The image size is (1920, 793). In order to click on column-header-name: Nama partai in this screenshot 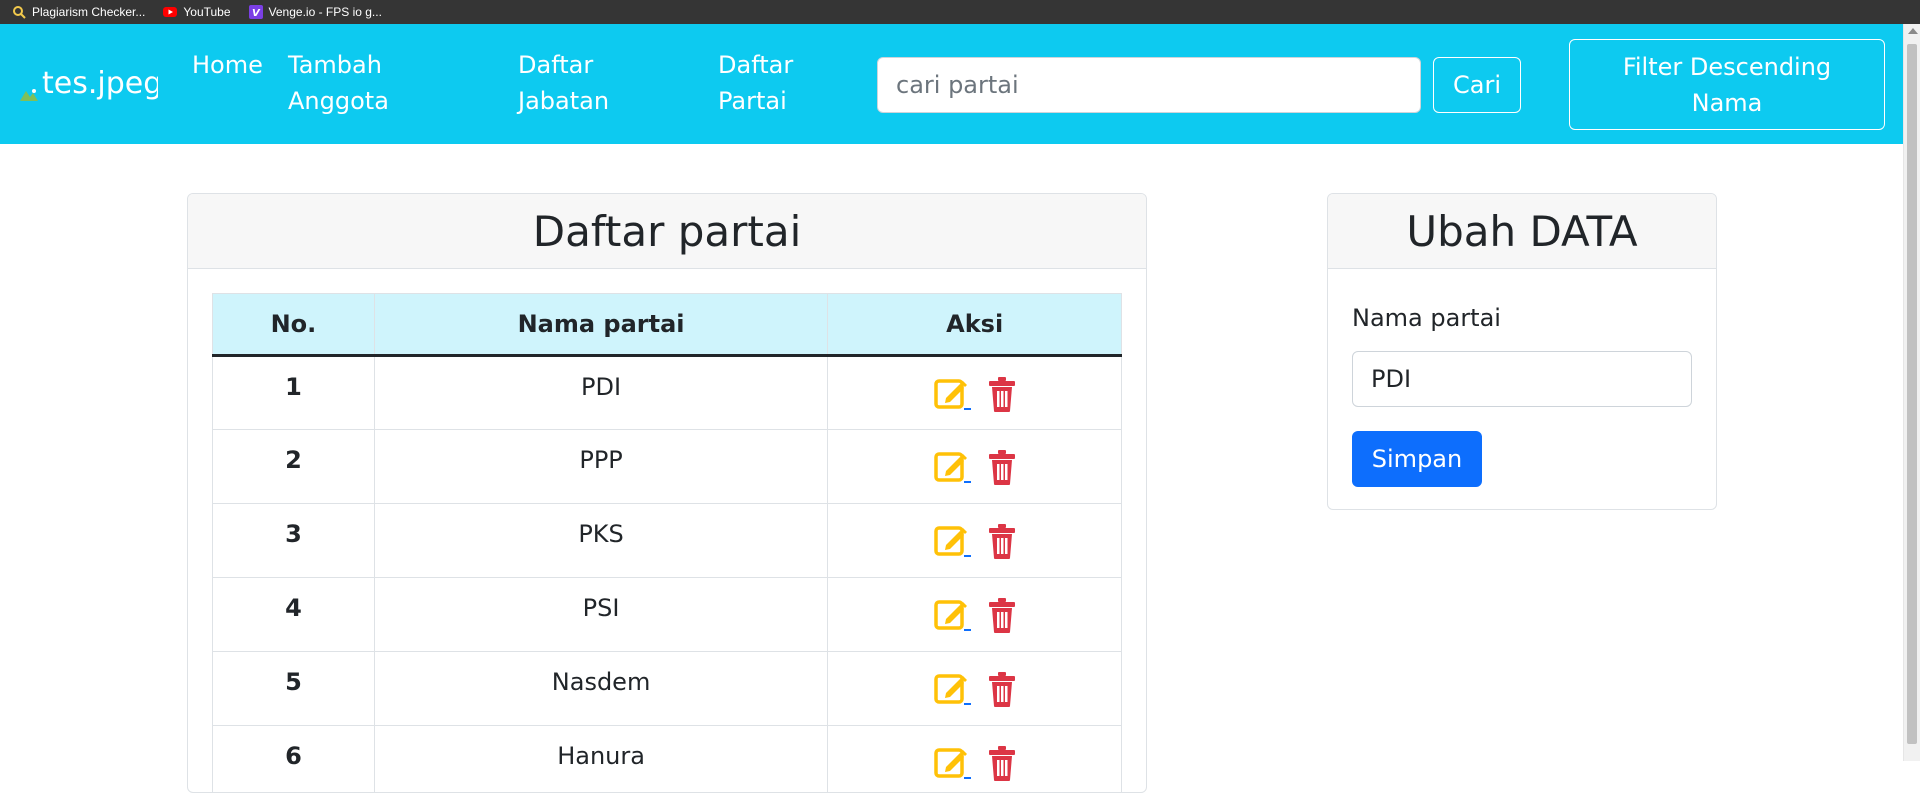, I will do `click(600, 325)`.